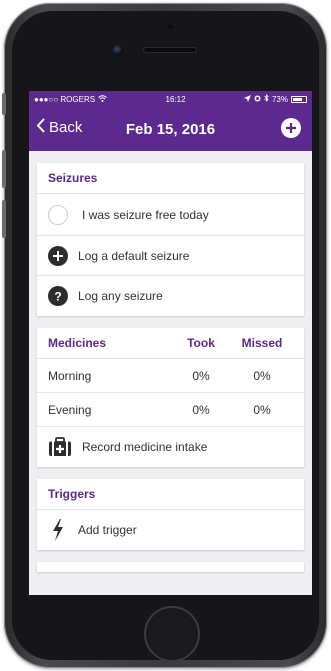 Image resolution: width=331 pixels, height=671 pixels. What do you see at coordinates (60, 446) in the screenshot?
I see `medicine-kit-icon` at bounding box center [60, 446].